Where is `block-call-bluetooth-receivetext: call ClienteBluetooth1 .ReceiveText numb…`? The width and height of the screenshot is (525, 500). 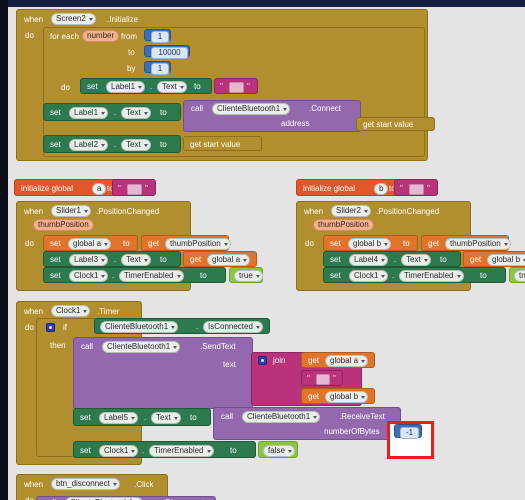 block-call-bluetooth-receivetext: call ClienteBluetooth1 .ReceiveText numb… is located at coordinates (307, 423).